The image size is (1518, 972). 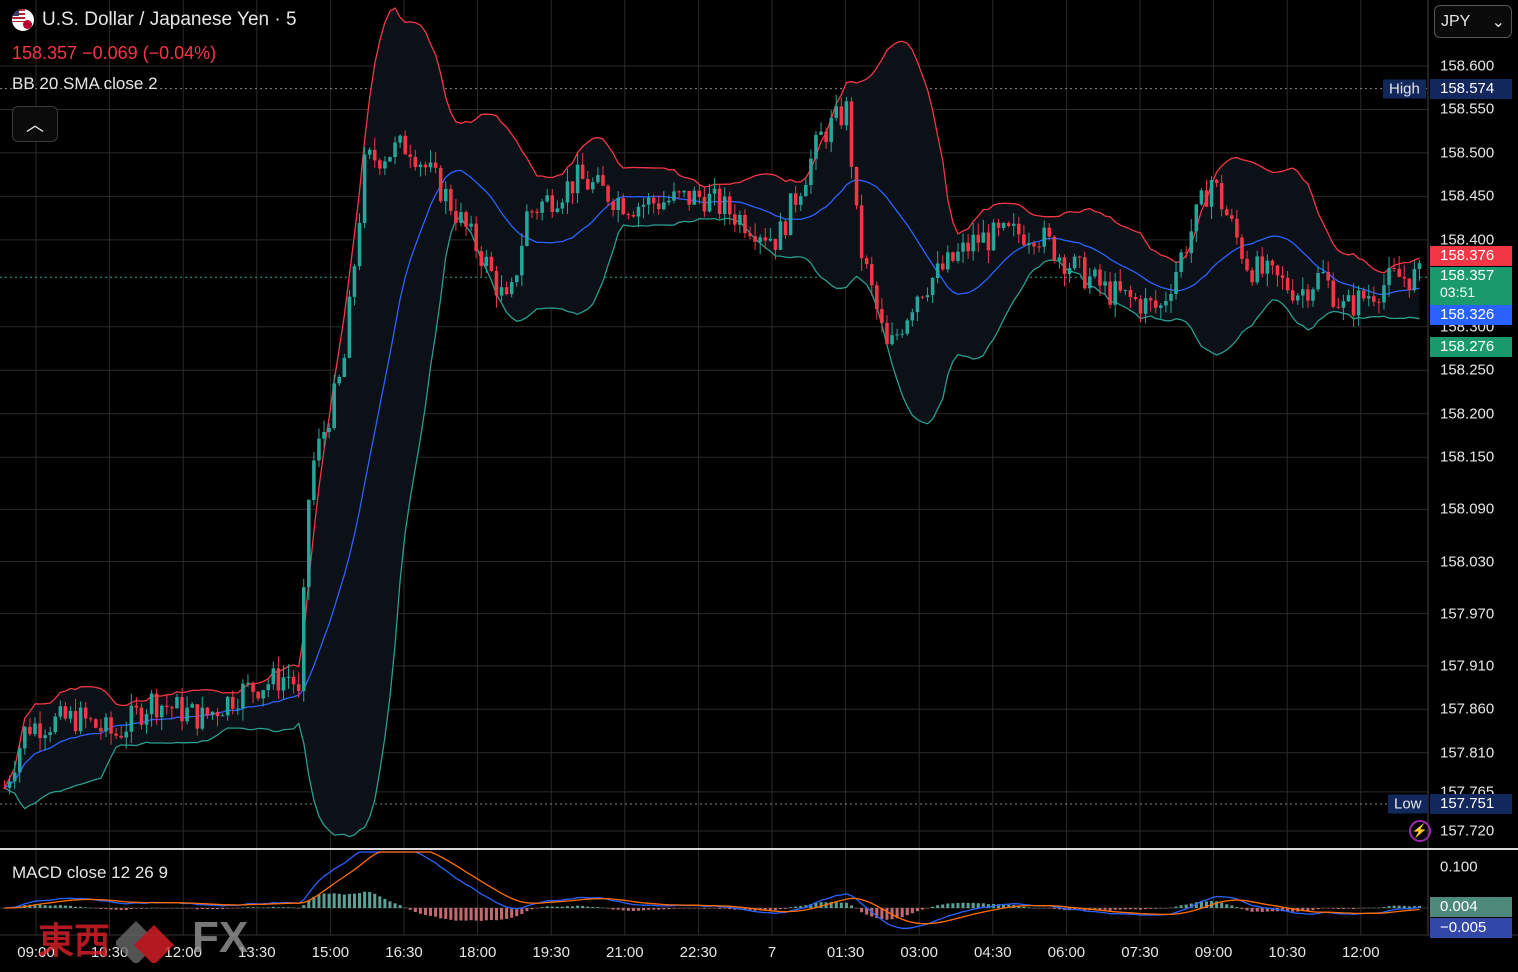 I want to click on macd-legend: MACD close 12 26 9, so click(x=90, y=873).